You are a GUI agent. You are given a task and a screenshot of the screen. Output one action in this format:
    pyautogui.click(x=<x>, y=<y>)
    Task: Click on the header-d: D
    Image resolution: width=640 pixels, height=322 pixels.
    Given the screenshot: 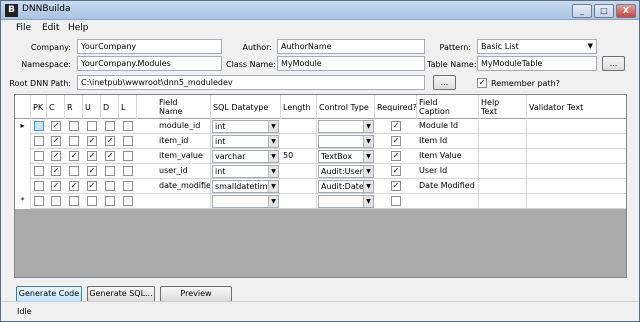 What is the action you would take?
    pyautogui.click(x=110, y=107)
    